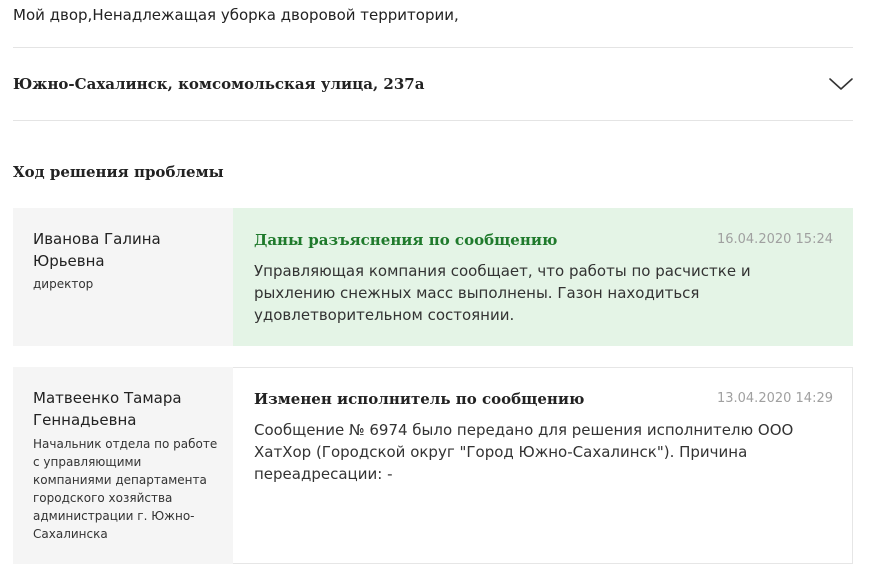 This screenshot has width=886, height=580. I want to click on progress-section-title: Ход решения проблемы, so click(118, 172).